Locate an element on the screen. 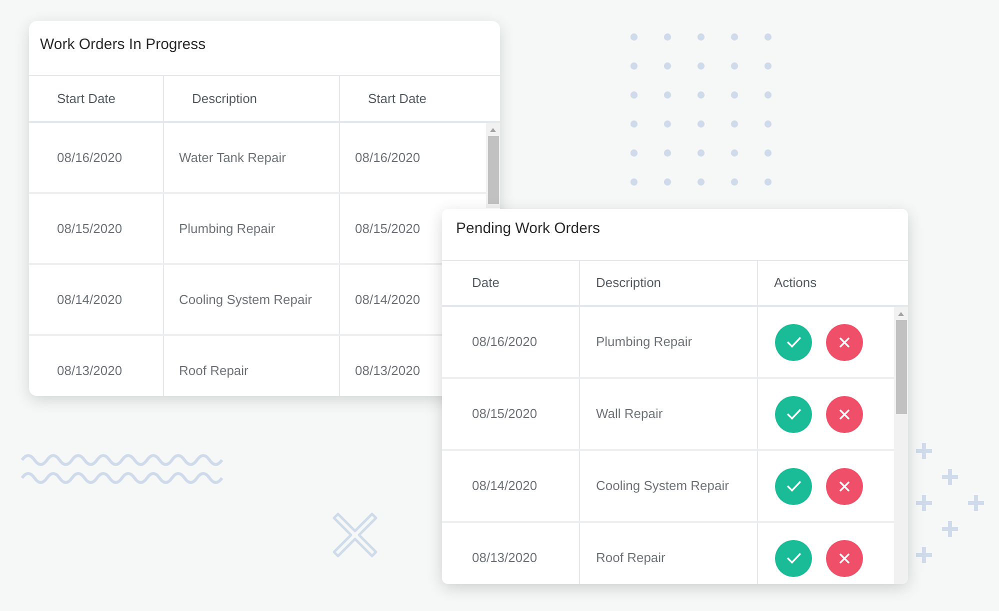  card-title: Pending Work Orders is located at coordinates (528, 228).